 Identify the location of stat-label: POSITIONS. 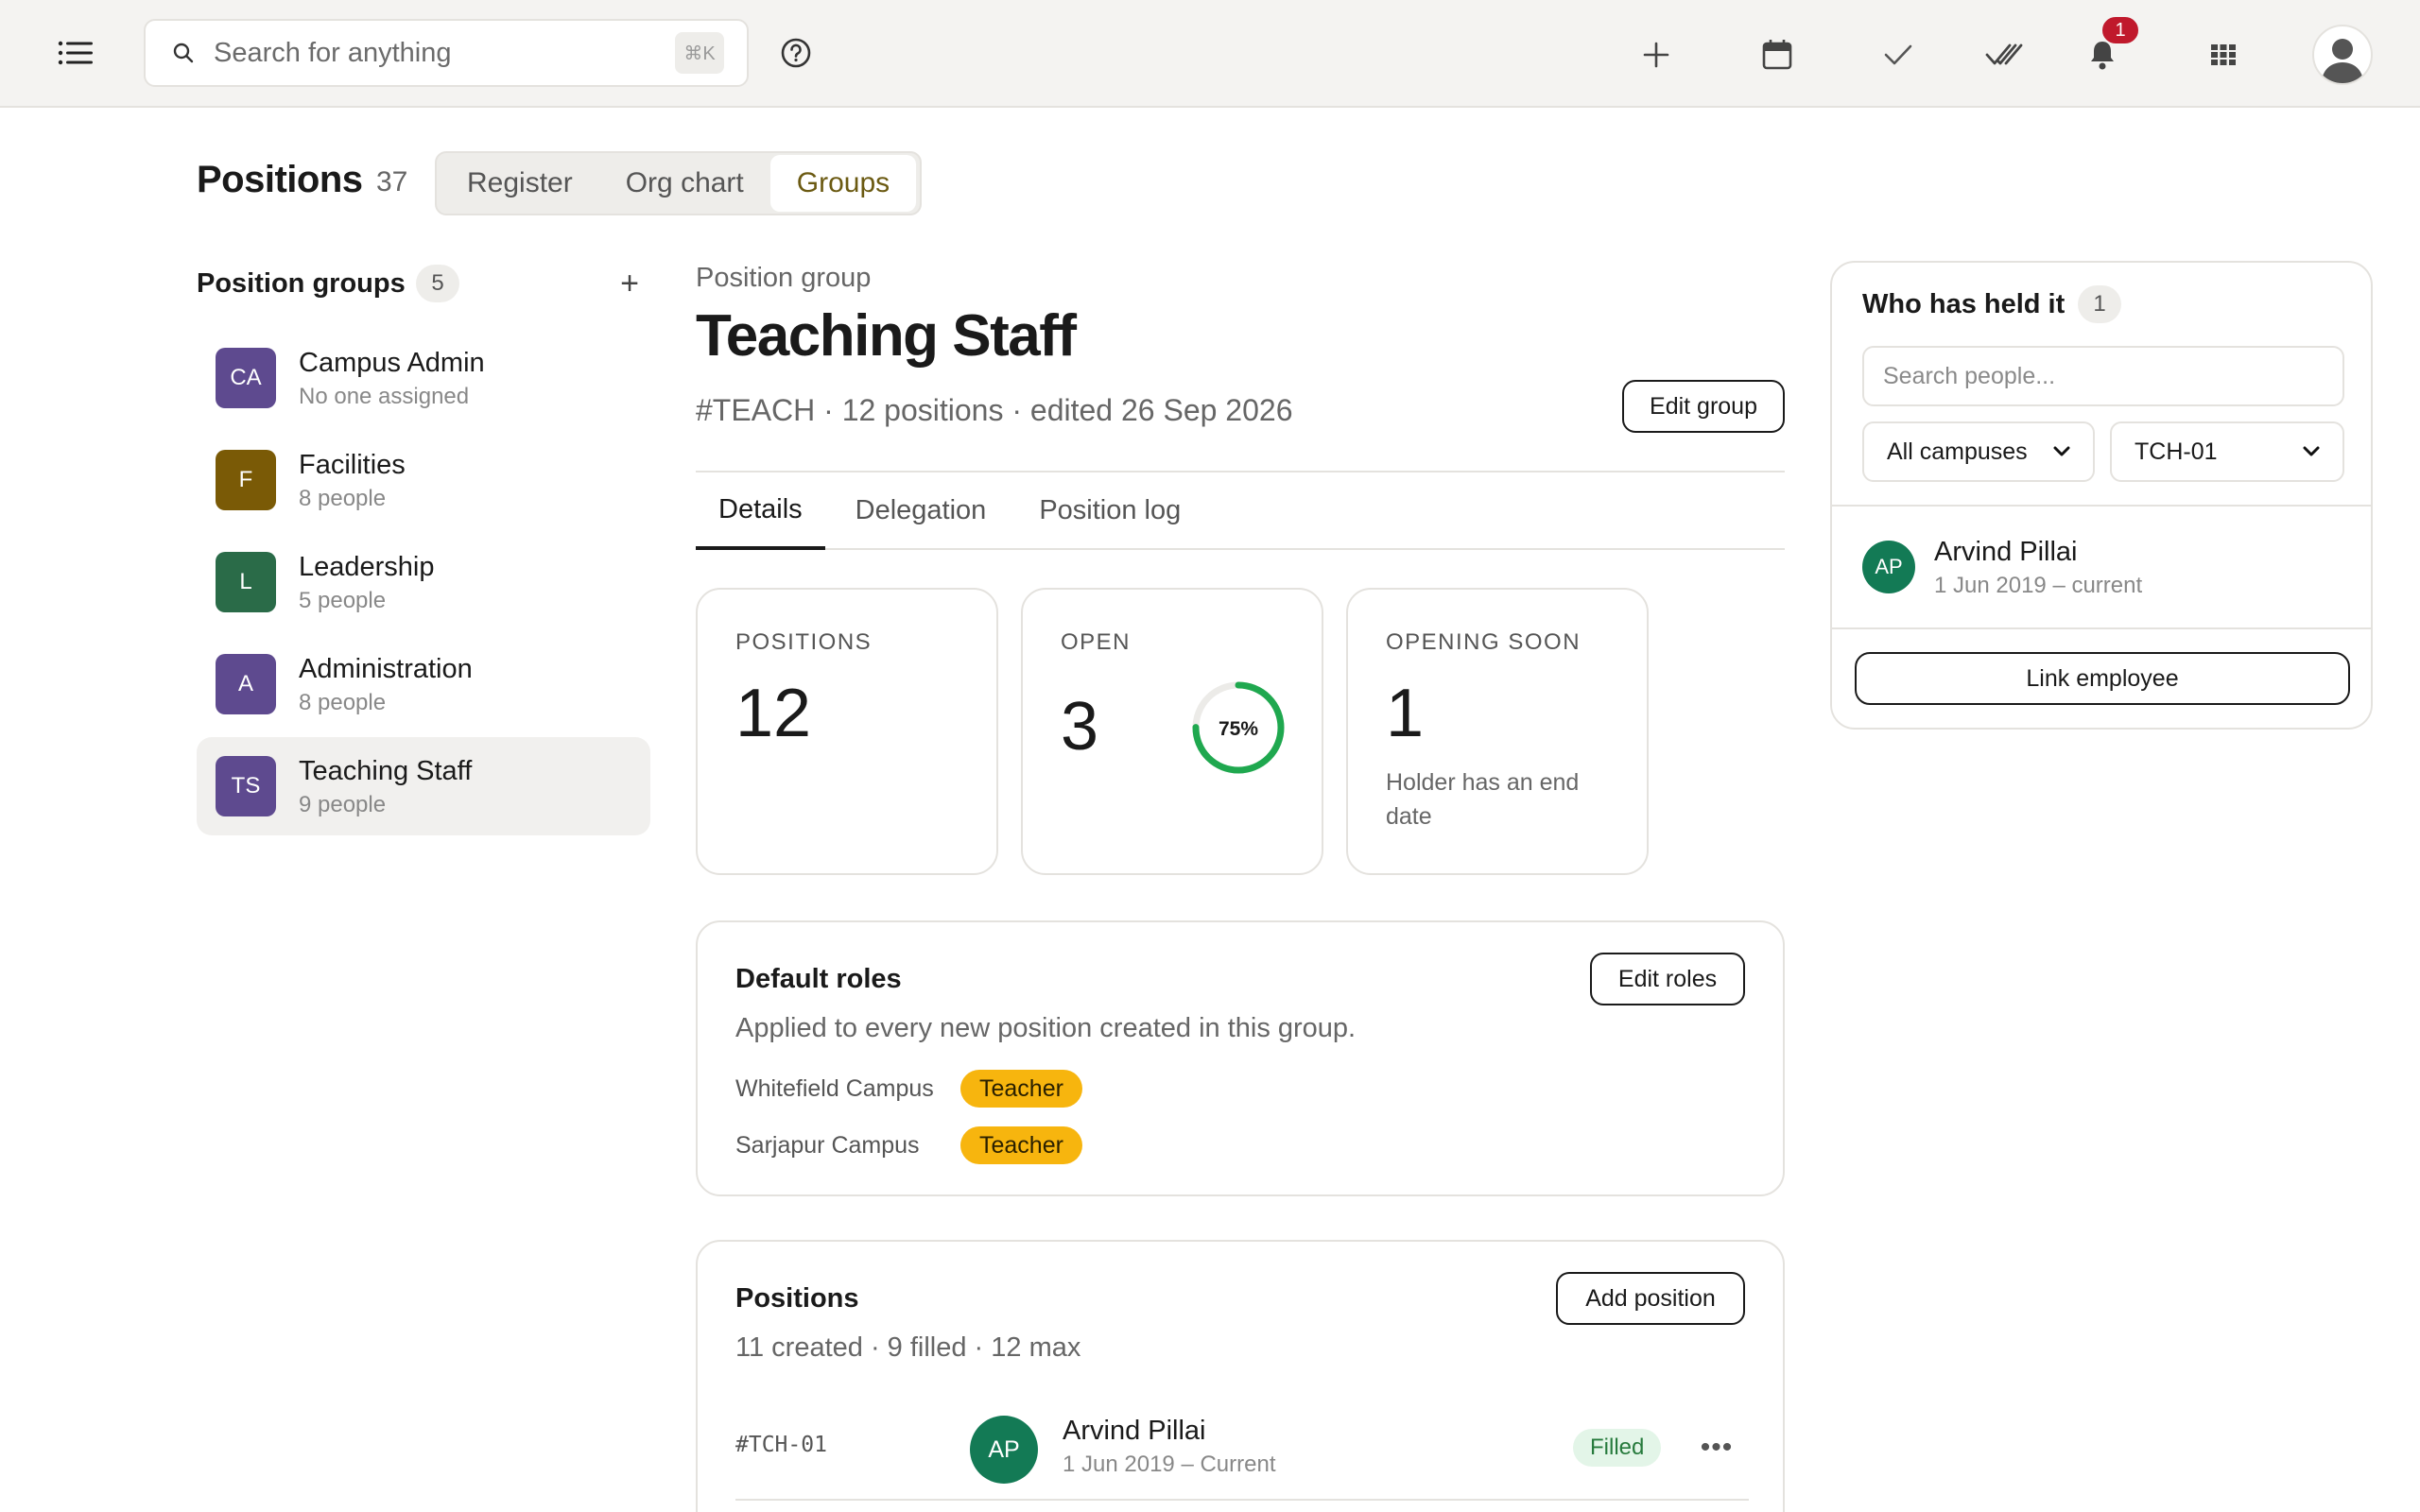
(804, 642).